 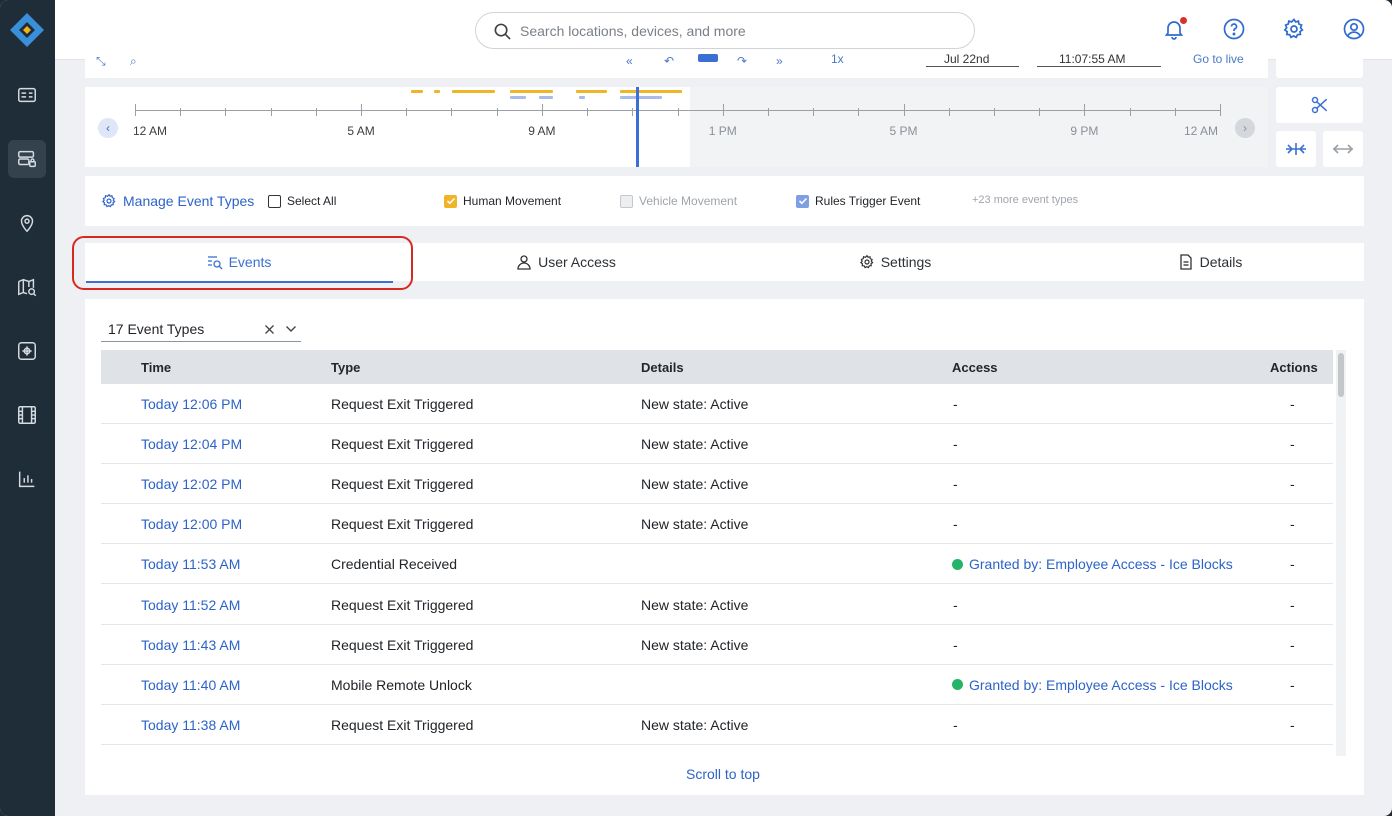 I want to click on scrollbar-thumb, so click(x=1341, y=375).